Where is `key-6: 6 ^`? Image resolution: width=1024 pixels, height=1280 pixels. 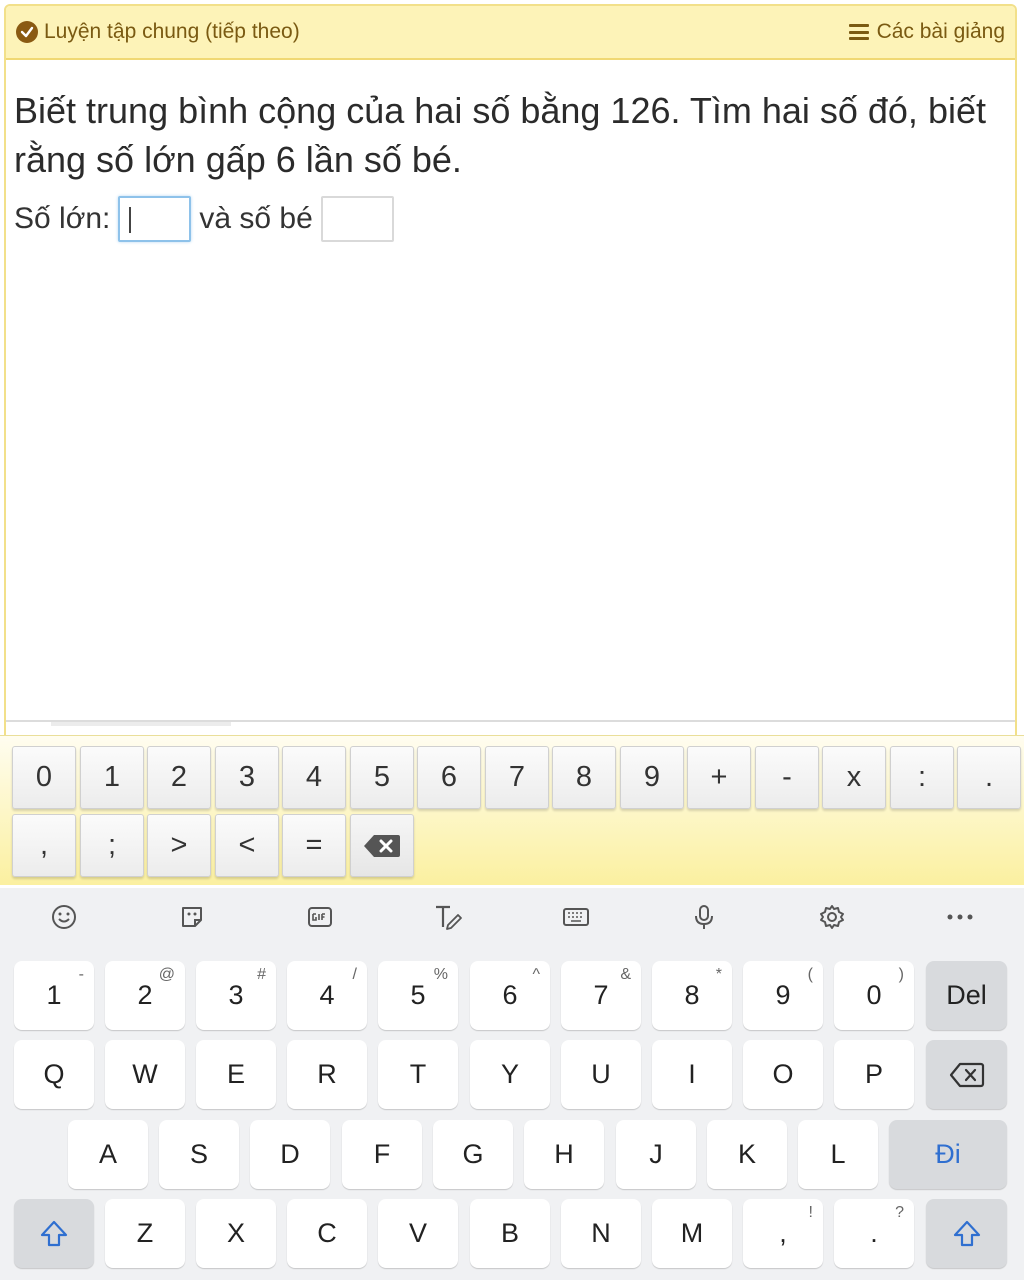
key-6: 6 ^ is located at coordinates (510, 995).